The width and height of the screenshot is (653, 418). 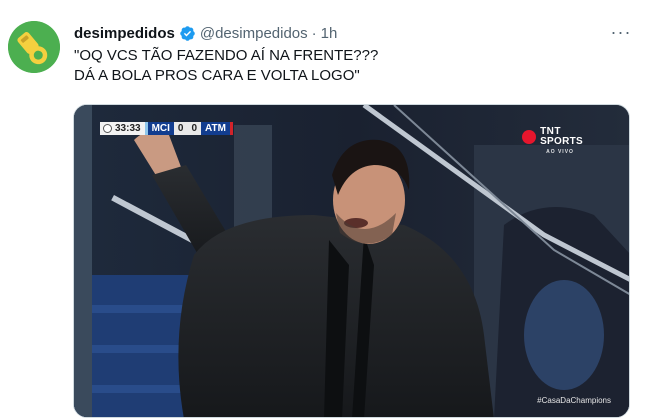 I want to click on tweet-timestamp: 1h, so click(x=329, y=33).